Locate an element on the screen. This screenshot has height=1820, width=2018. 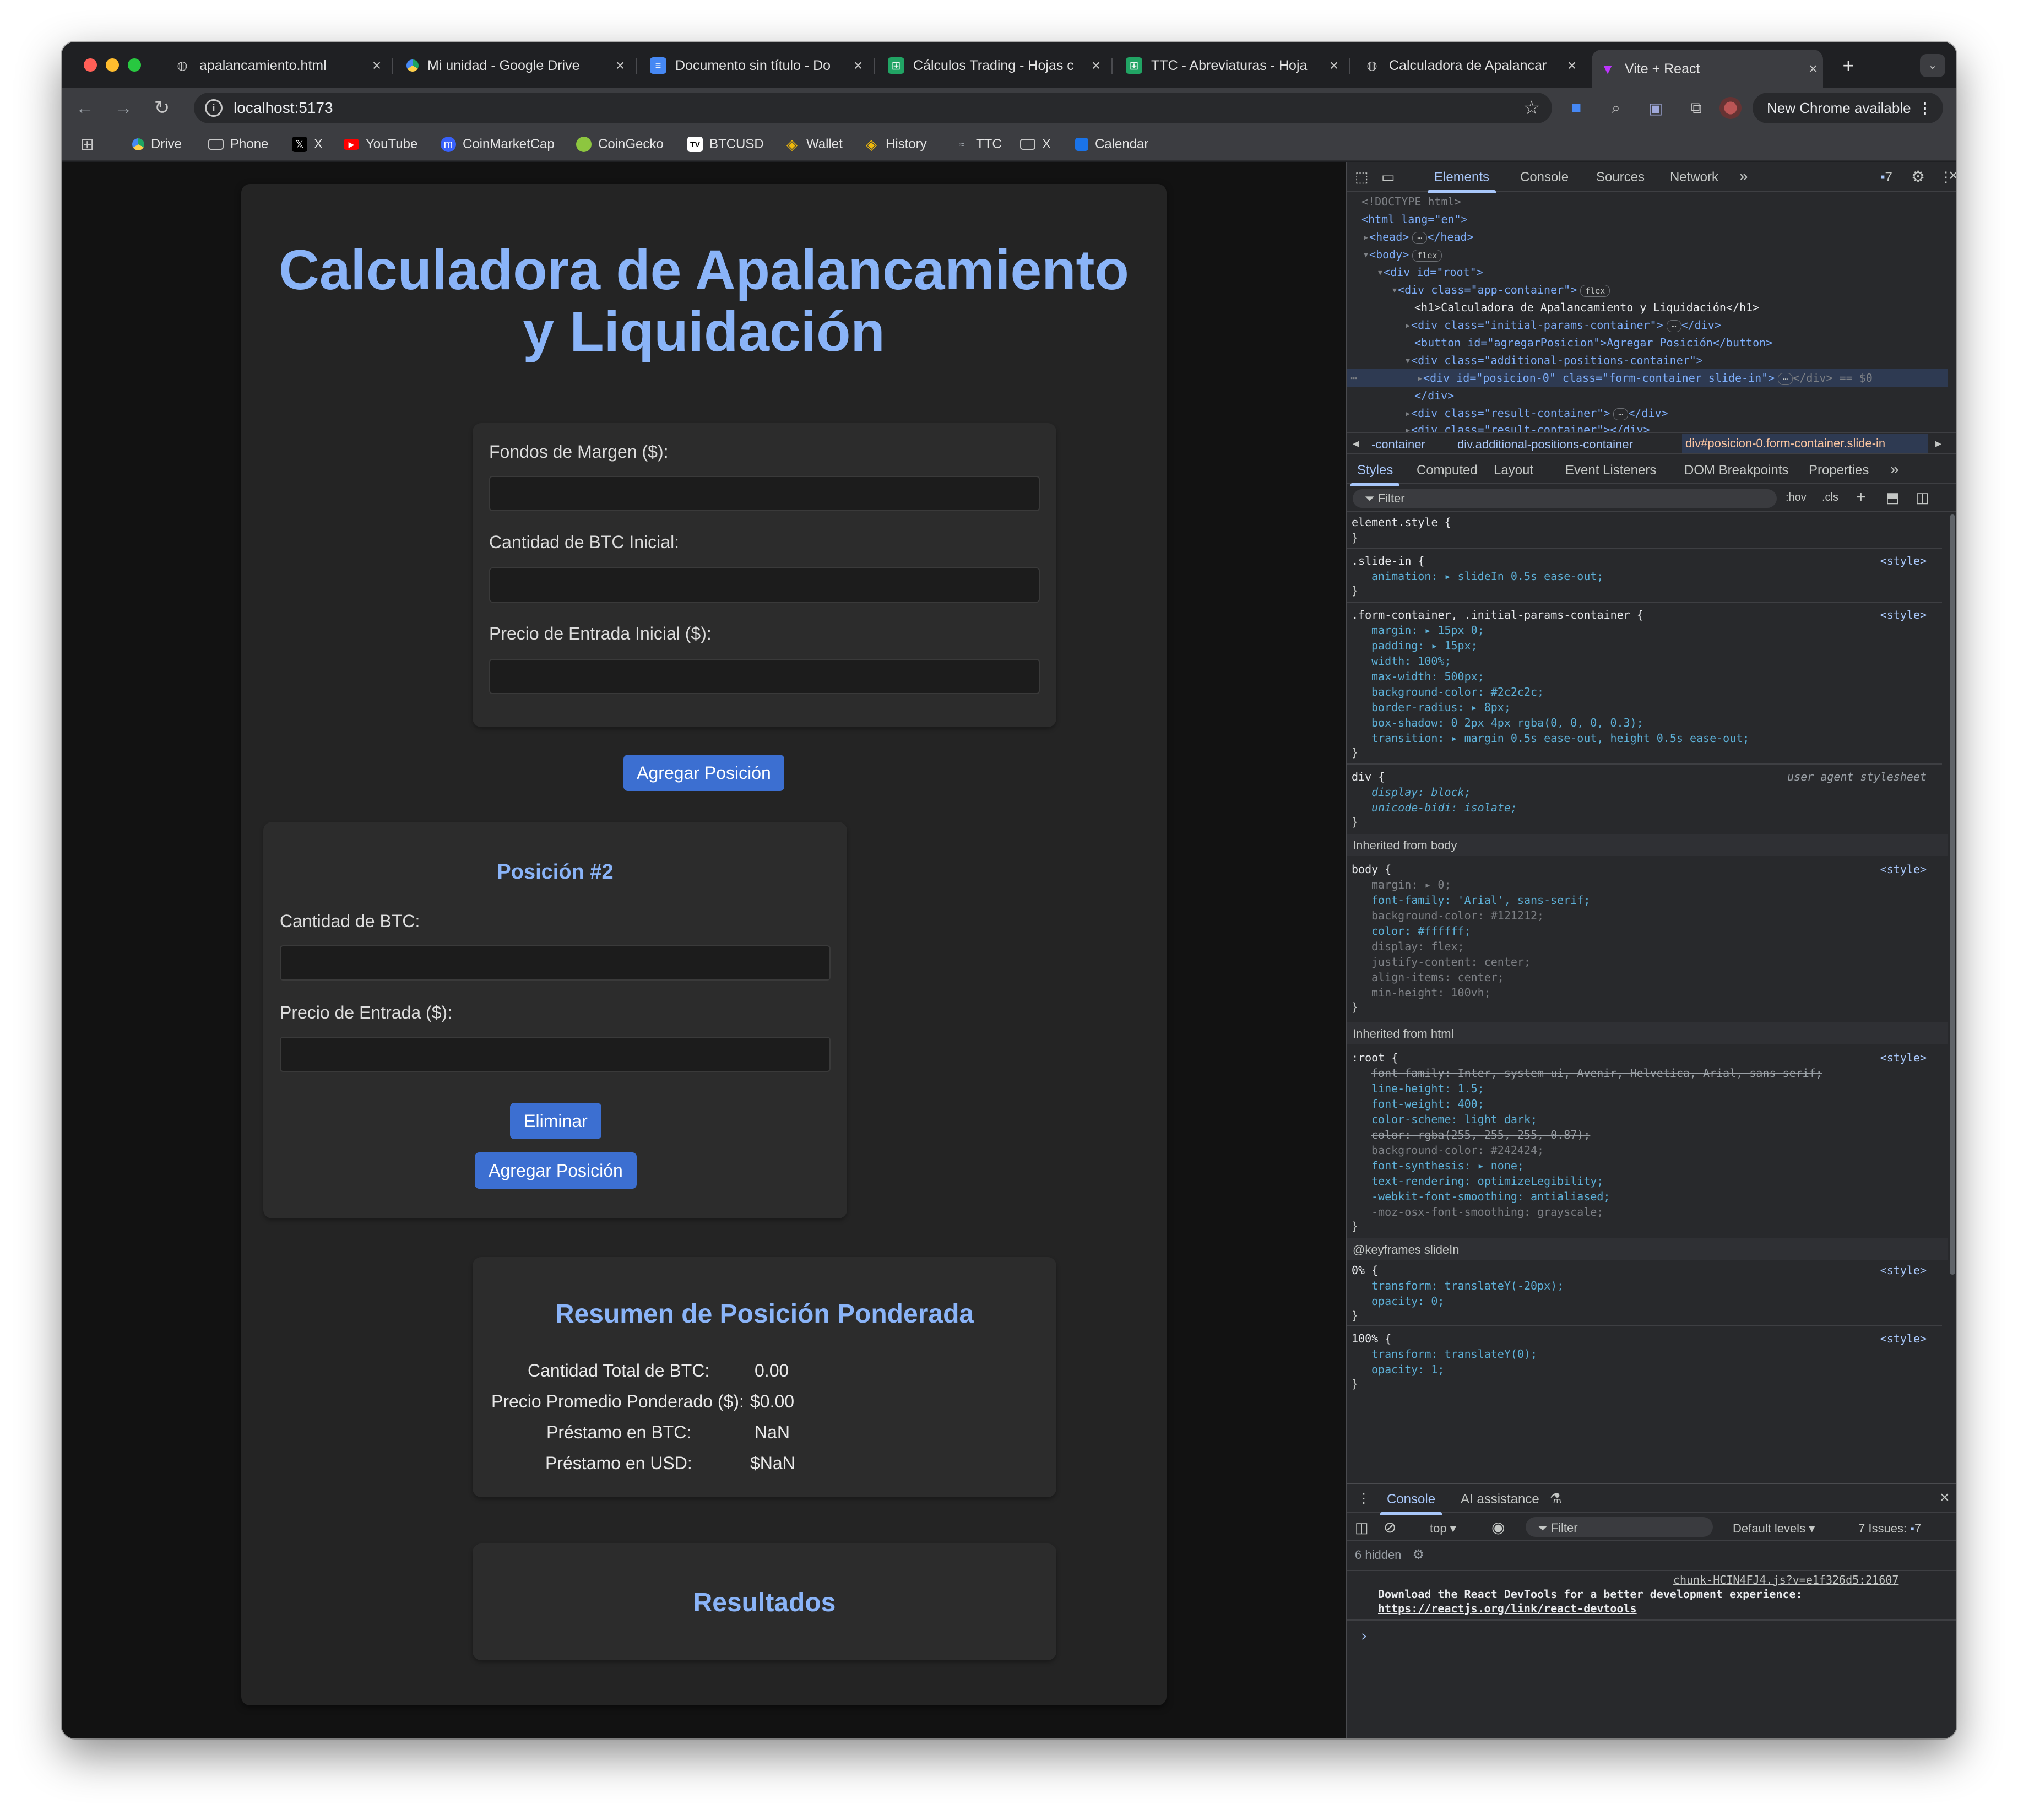
add-position-button-2: Agregar Posición is located at coordinates (556, 1170).